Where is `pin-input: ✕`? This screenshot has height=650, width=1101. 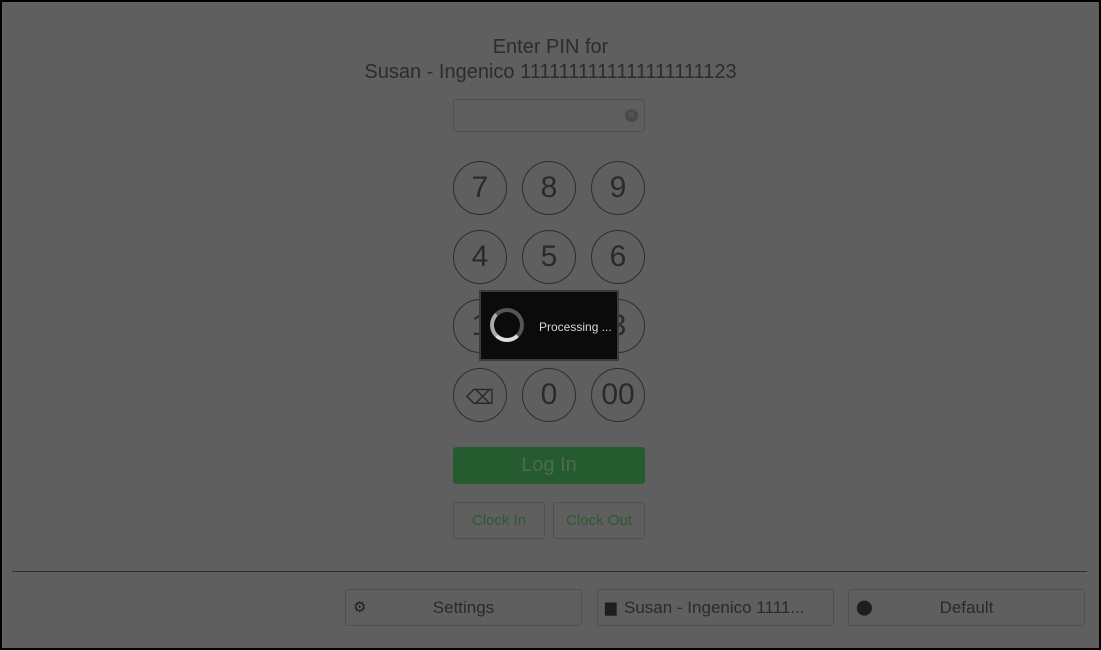
pin-input: ✕ is located at coordinates (549, 115).